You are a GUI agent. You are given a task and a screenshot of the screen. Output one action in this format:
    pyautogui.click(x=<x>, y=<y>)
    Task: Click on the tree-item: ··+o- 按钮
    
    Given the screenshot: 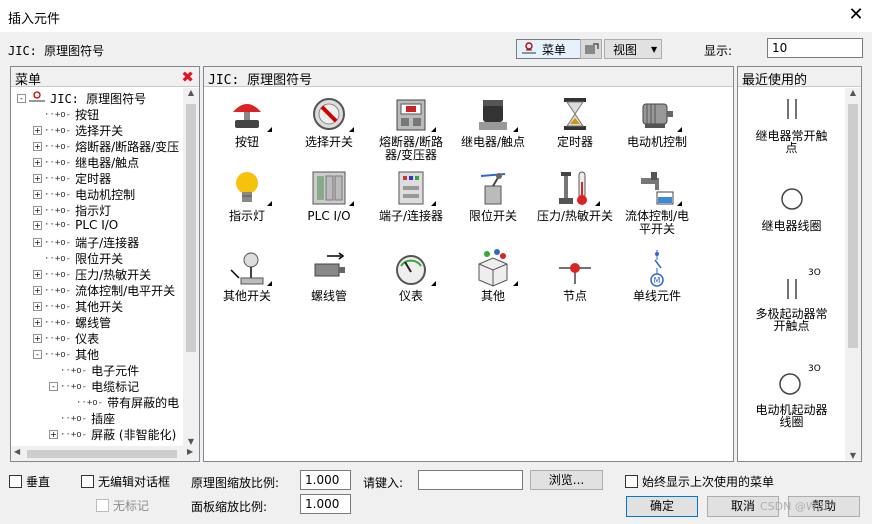 What is the action you would take?
    pyautogui.click(x=66, y=114)
    